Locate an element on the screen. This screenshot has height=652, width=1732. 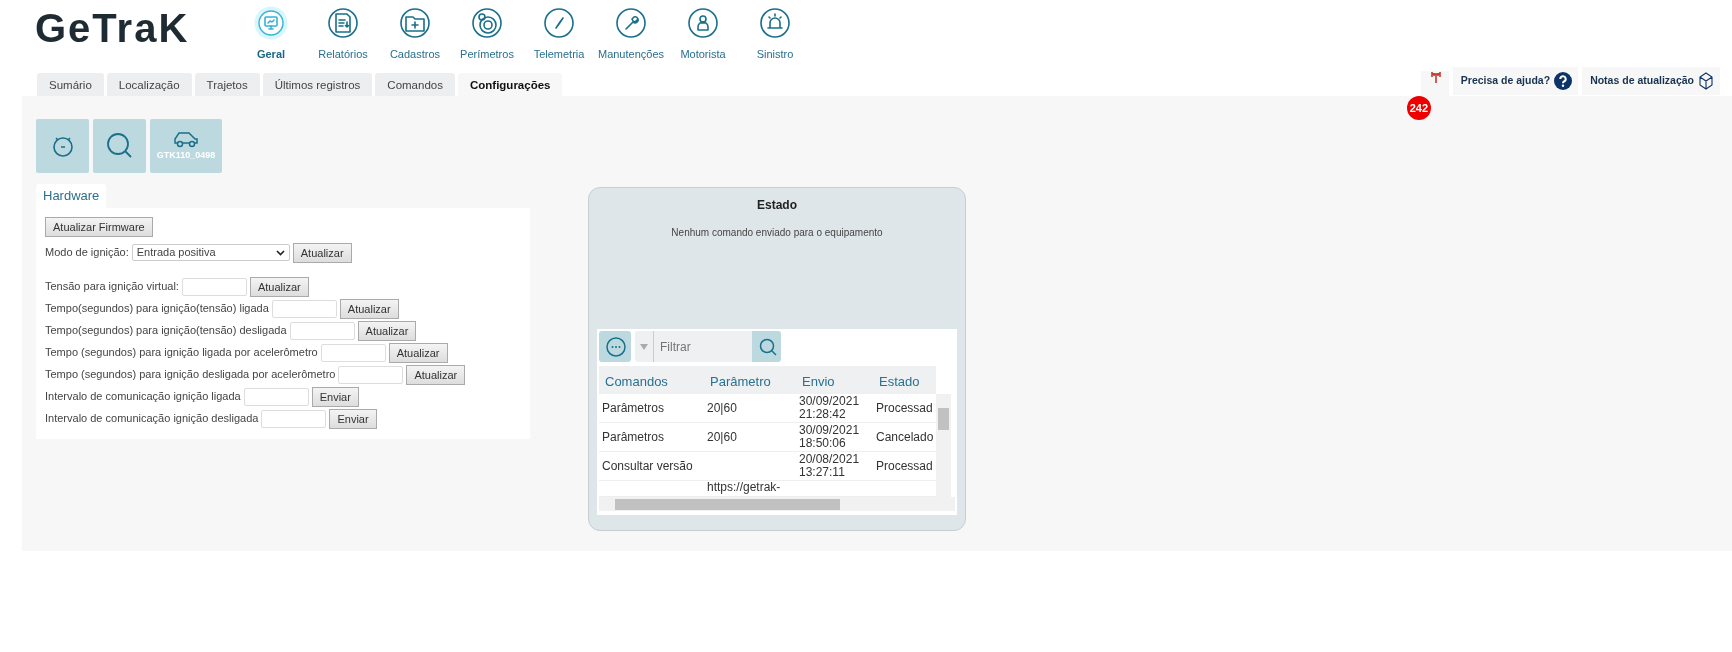
more-icon is located at coordinates (616, 347).